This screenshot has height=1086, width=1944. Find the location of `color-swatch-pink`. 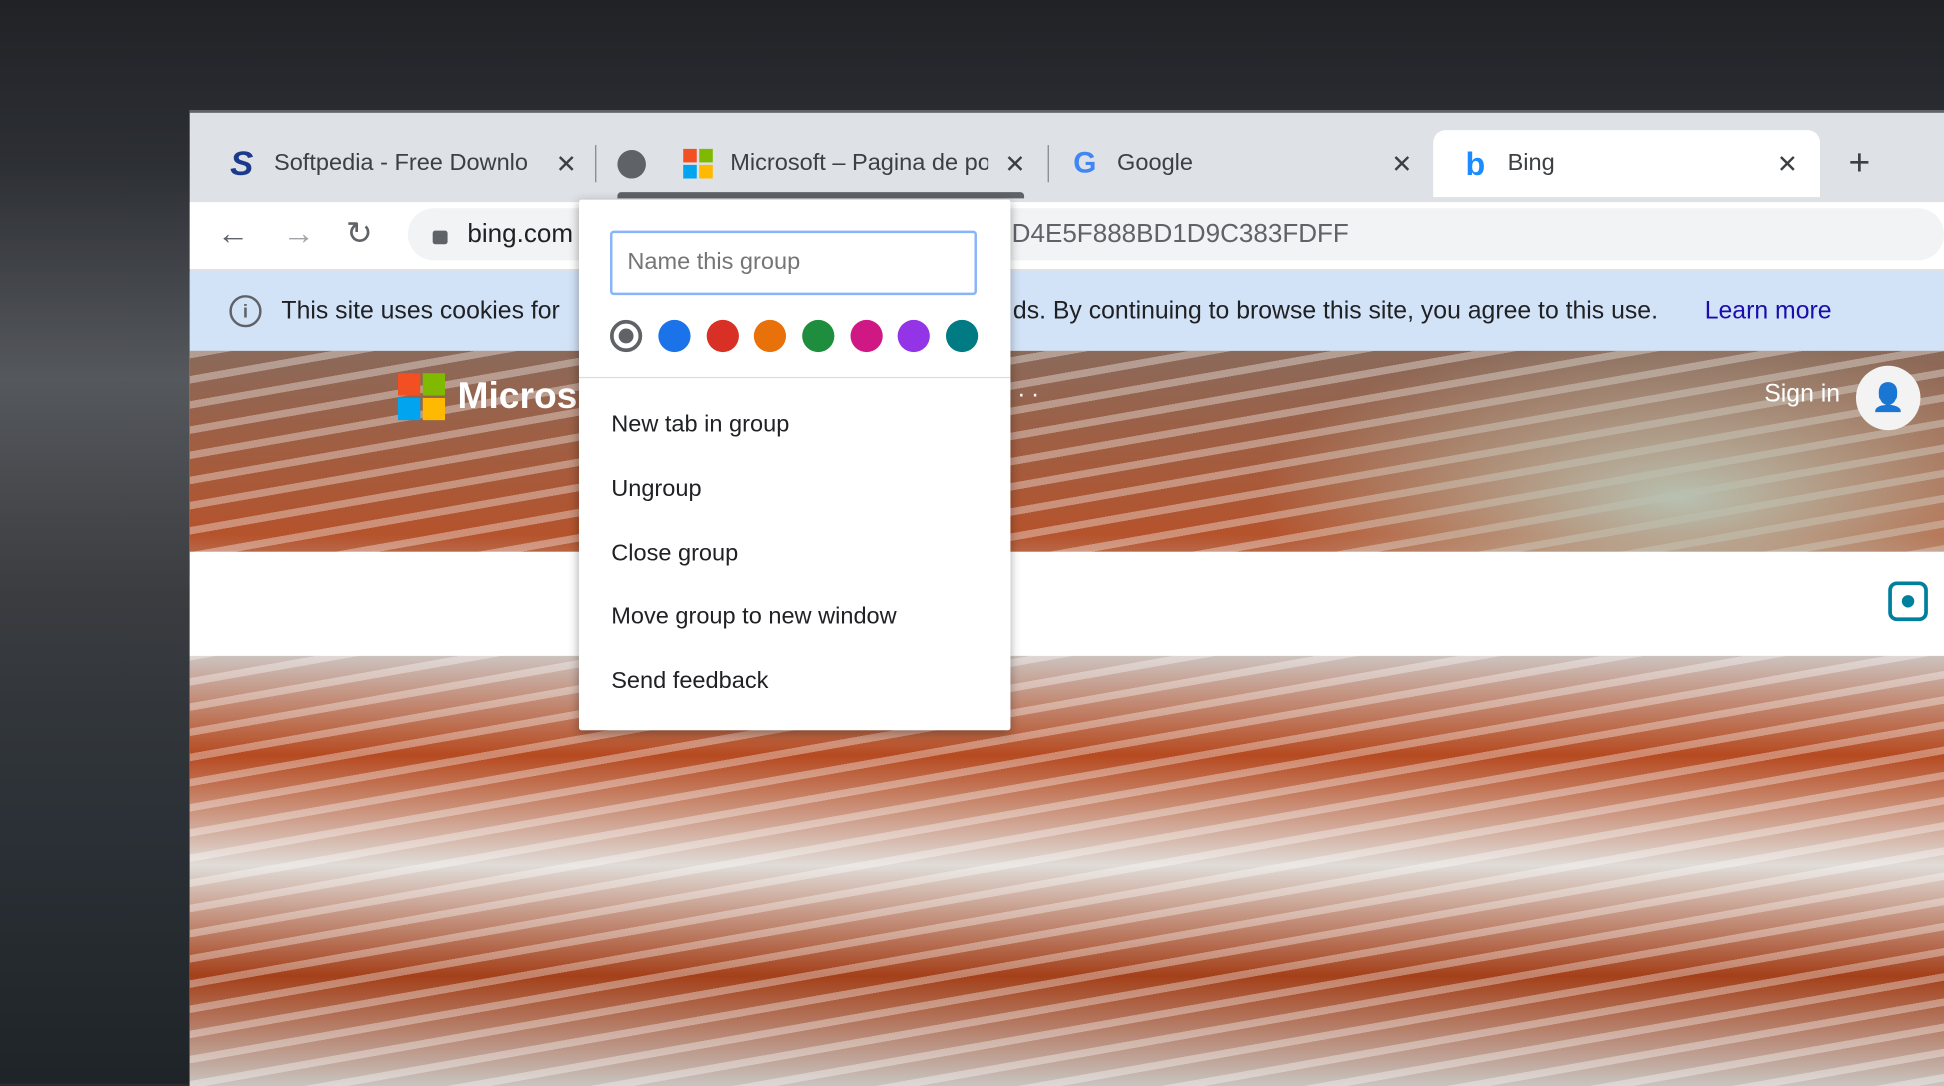

color-swatch-pink is located at coordinates (866, 336).